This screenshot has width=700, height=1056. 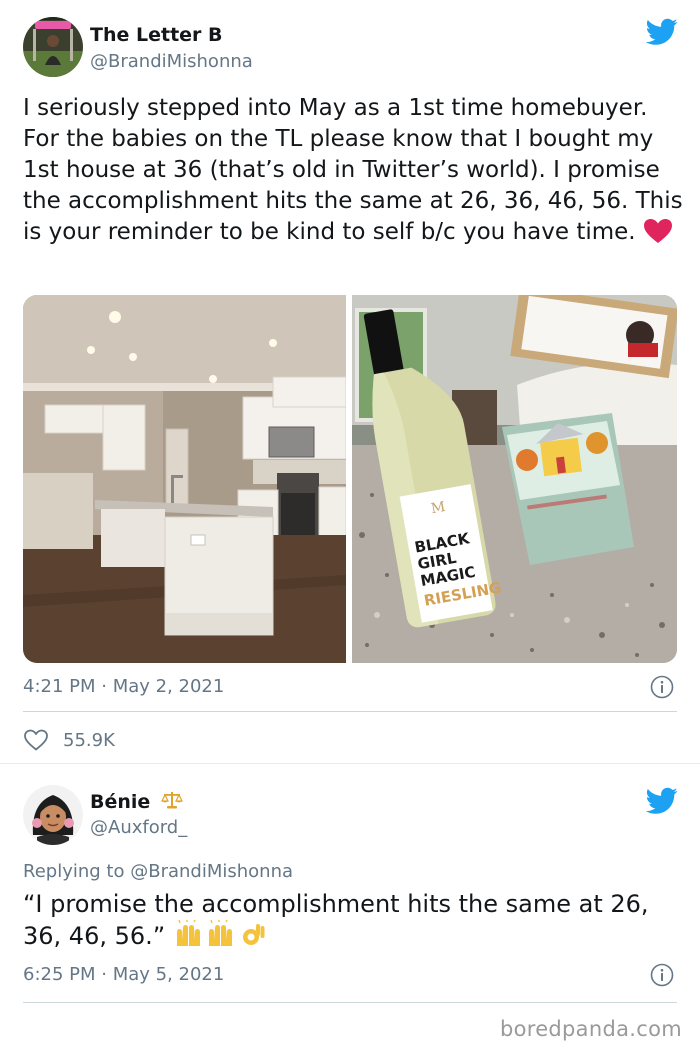 What do you see at coordinates (120, 802) in the screenshot?
I see `author-name-text: Bénie` at bounding box center [120, 802].